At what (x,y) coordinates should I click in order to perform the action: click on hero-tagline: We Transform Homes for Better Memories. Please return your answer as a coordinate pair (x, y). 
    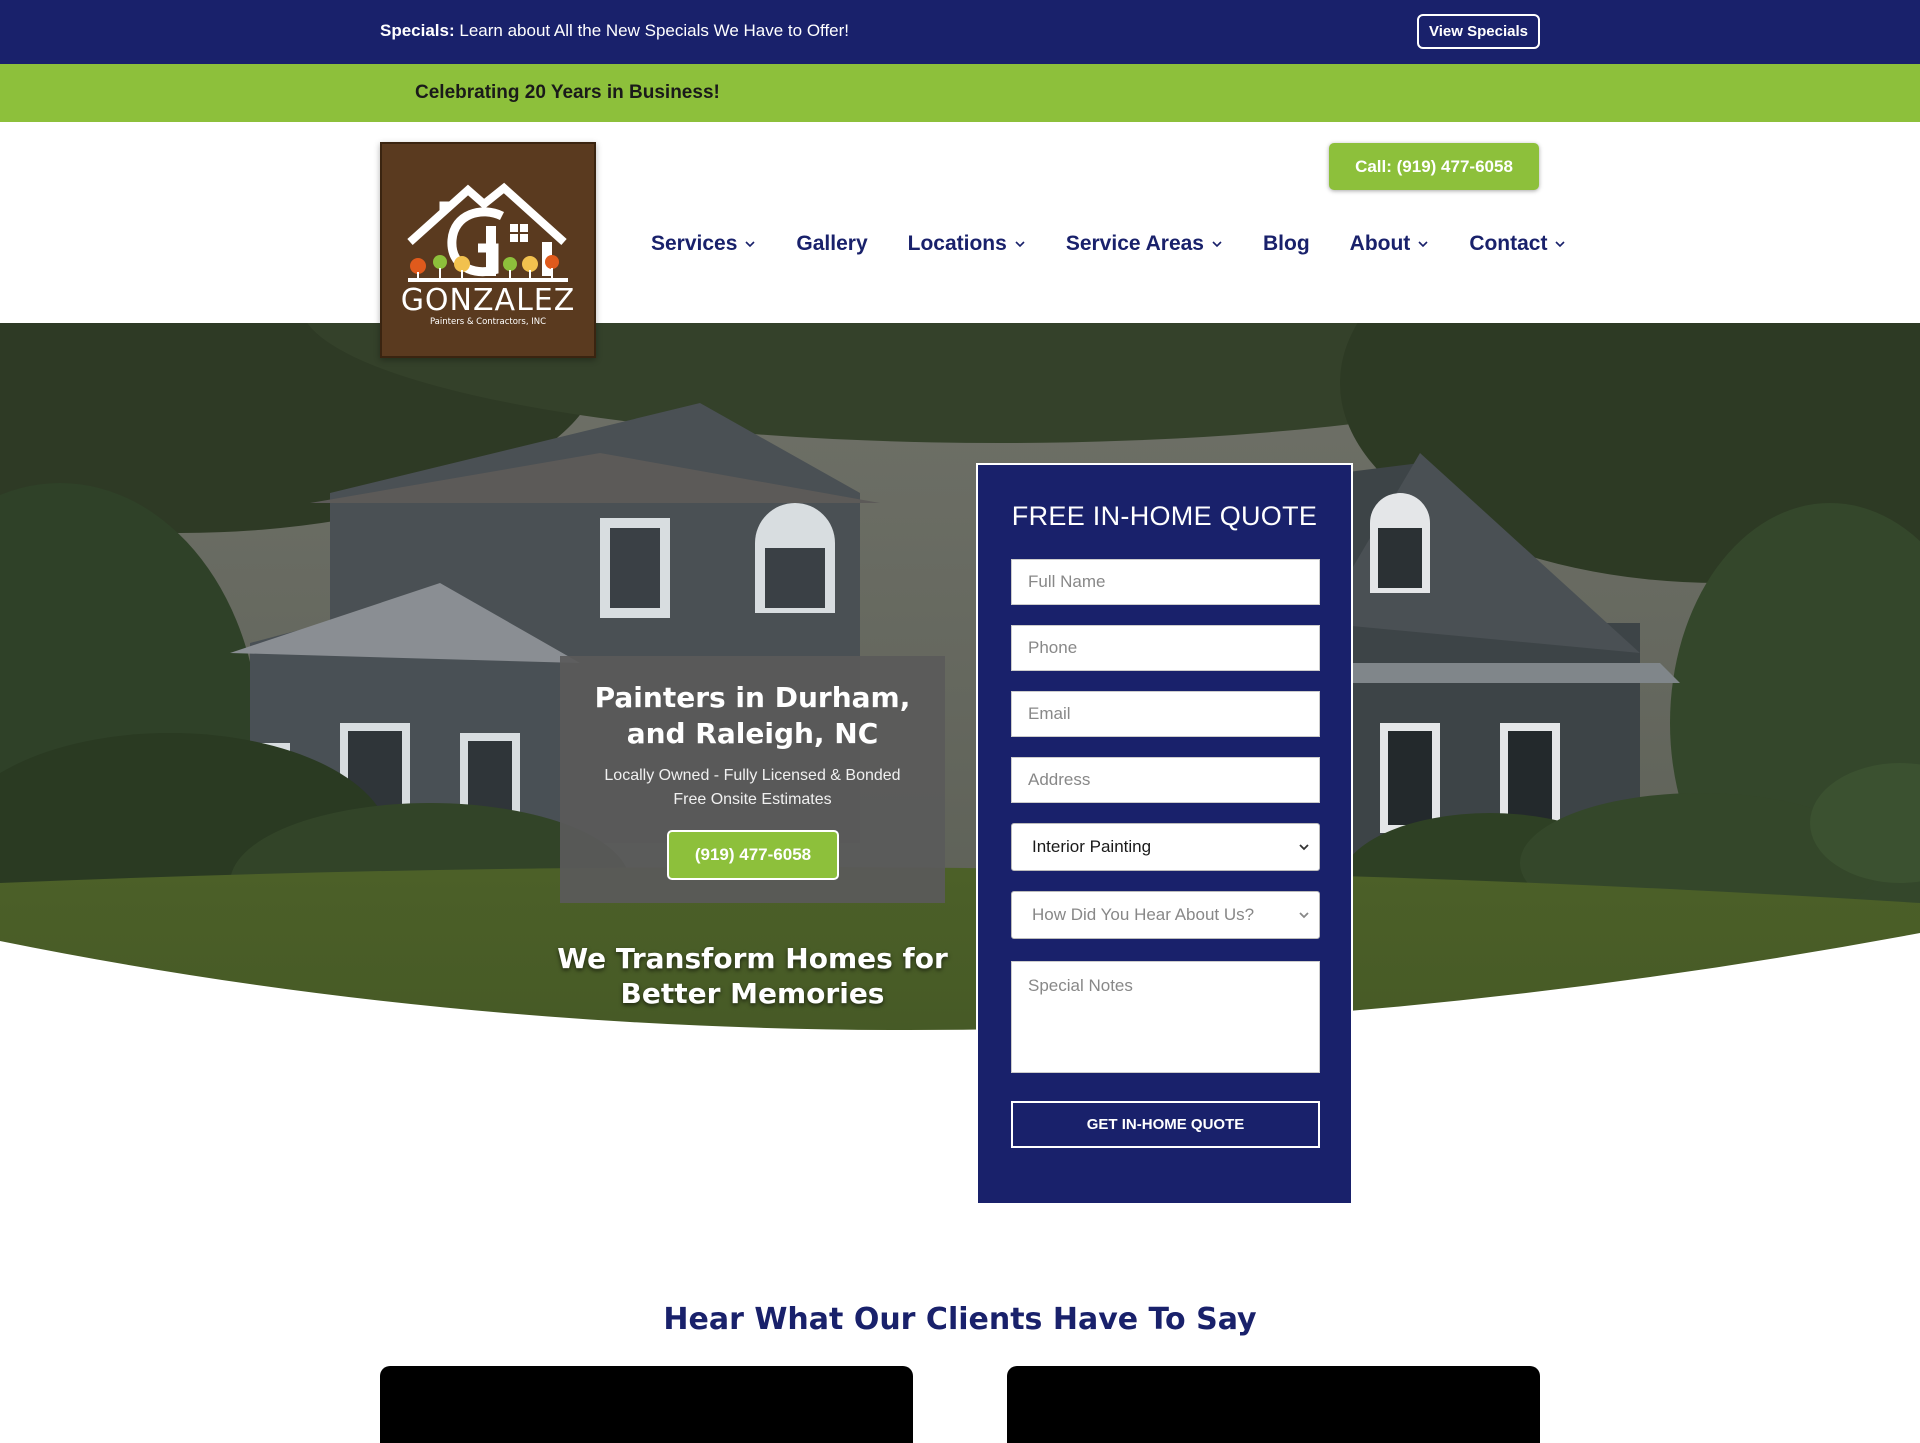
    Looking at the image, I should click on (752, 976).